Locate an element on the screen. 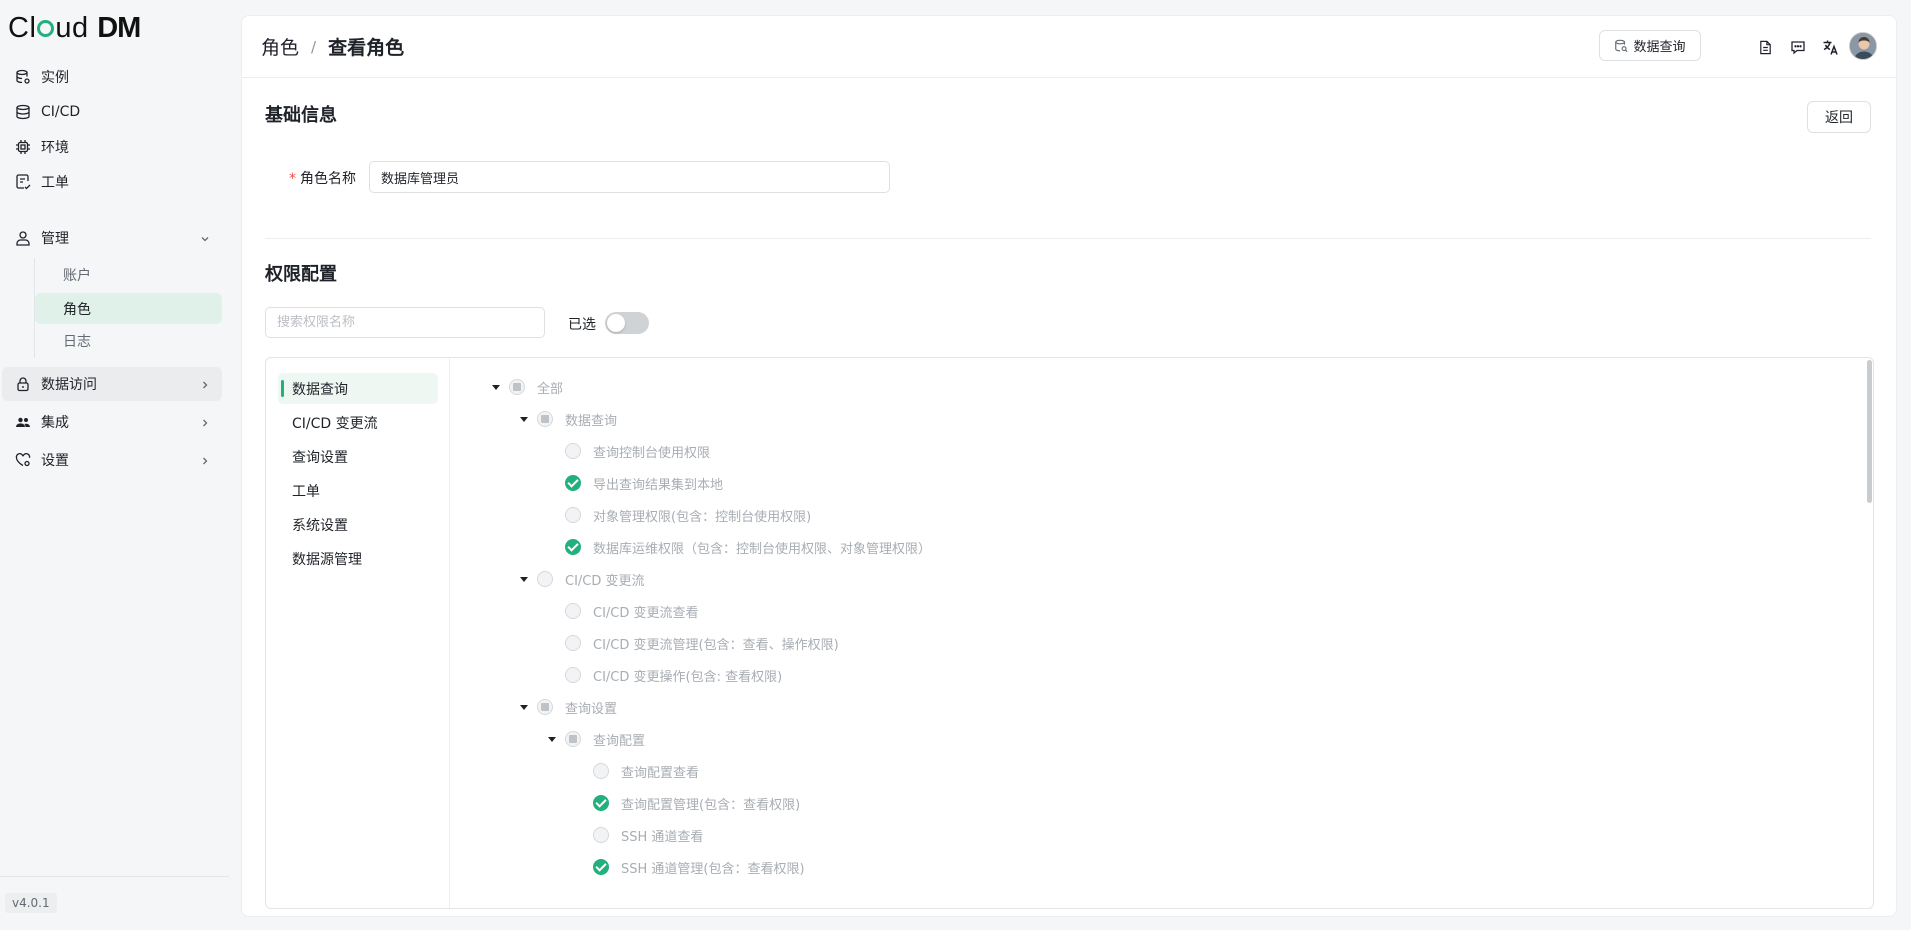 The height and width of the screenshot is (930, 1911). sidebar-item-label: CI/CD is located at coordinates (61, 112).